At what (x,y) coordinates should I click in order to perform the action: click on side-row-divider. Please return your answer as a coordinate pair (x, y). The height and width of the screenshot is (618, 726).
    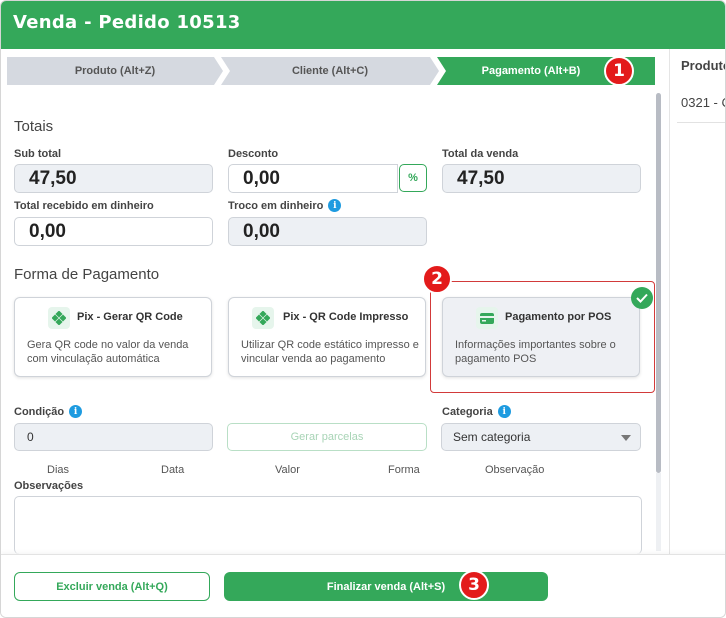
    Looking at the image, I should click on (701, 122).